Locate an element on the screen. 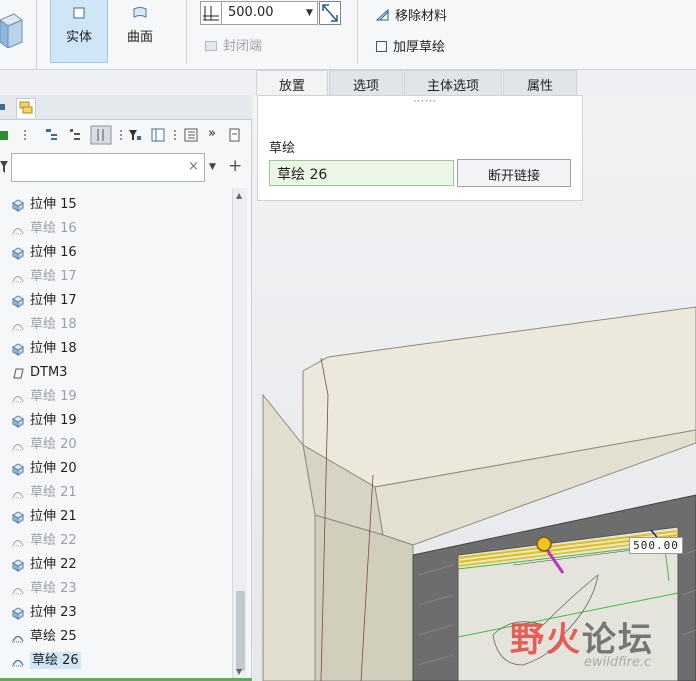 Image resolution: width=696 pixels, height=681 pixels. show-icon is located at coordinates (7, 135).